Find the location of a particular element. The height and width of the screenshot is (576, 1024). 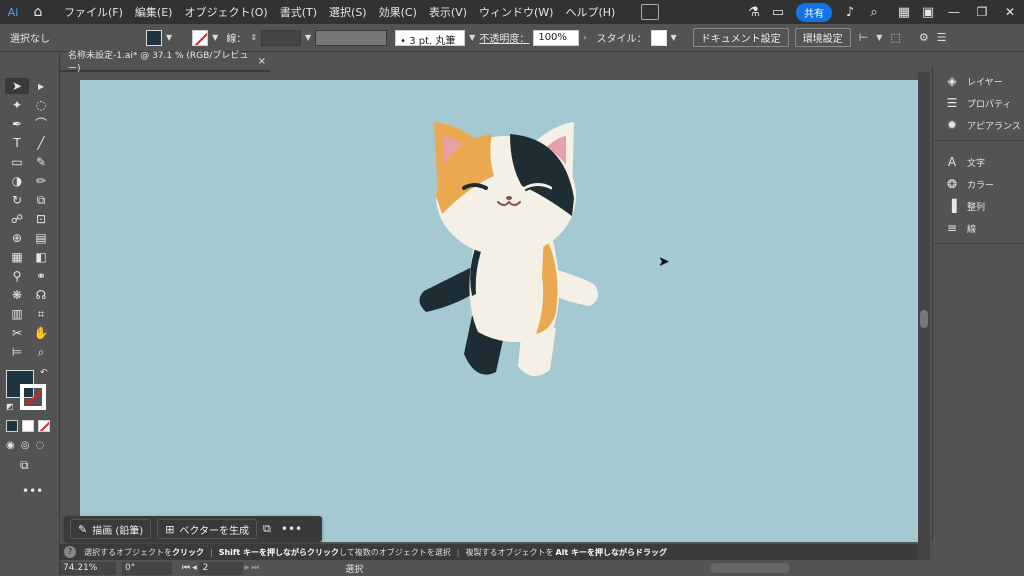

rotate-tool-icon: ↻ is located at coordinates (17, 200).